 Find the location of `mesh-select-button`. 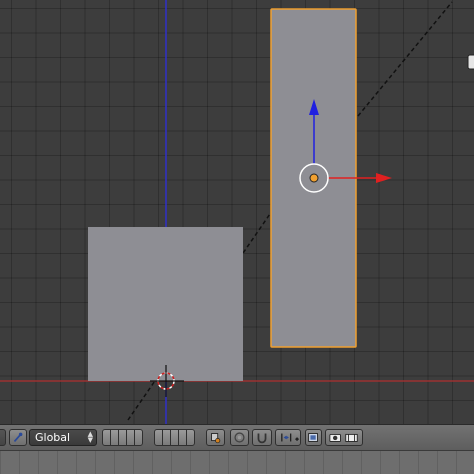

mesh-select-button is located at coordinates (215, 437).